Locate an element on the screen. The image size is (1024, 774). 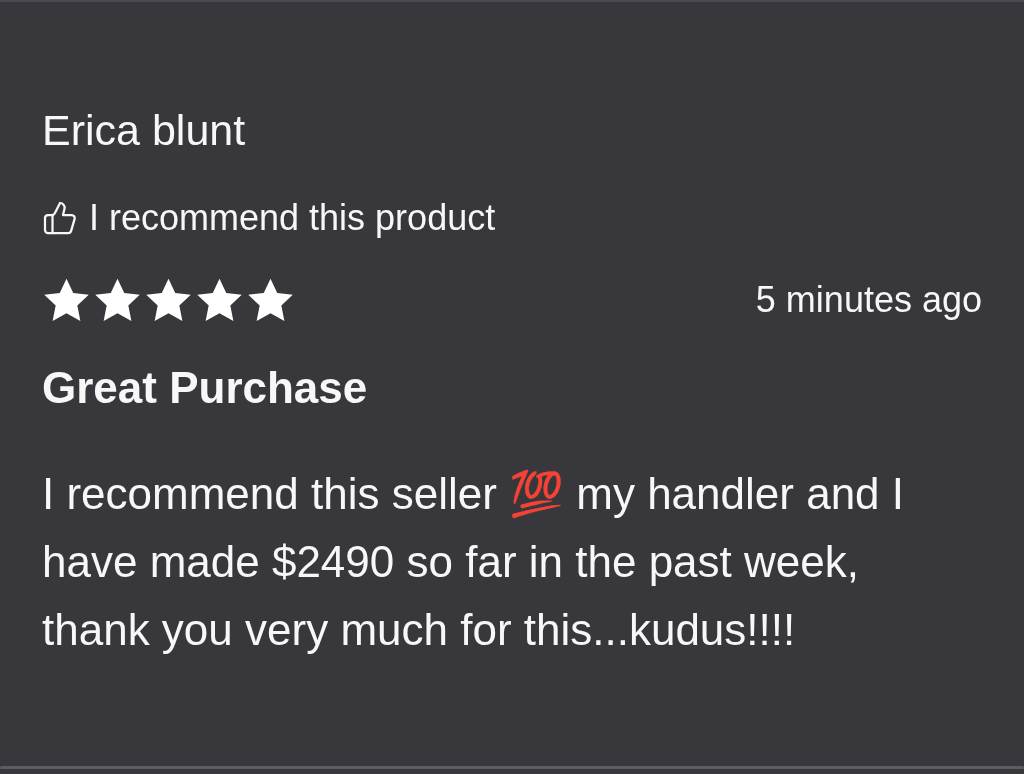
reviewer-name: Erica blunt is located at coordinates (144, 130).